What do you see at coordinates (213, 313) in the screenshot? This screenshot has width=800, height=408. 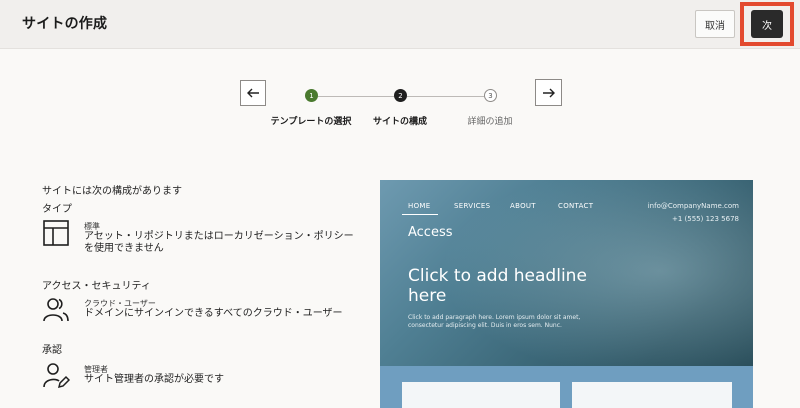 I see `access-description: ドメインにサインインできるすべてのクラウド・ユーザー` at bounding box center [213, 313].